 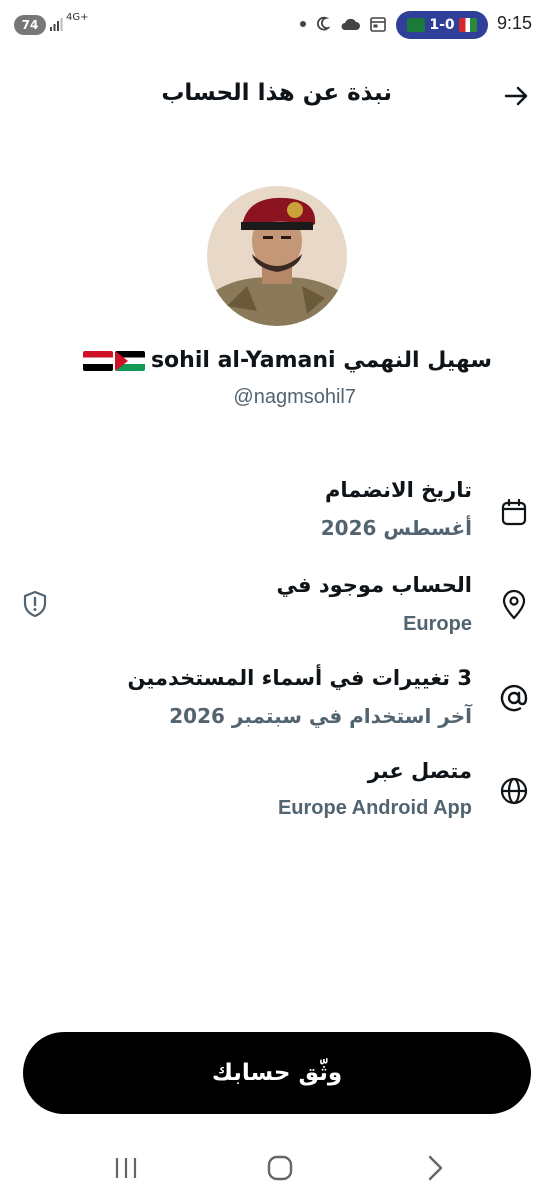 I want to click on system-nav-bar, so click(x=277, y=1170).